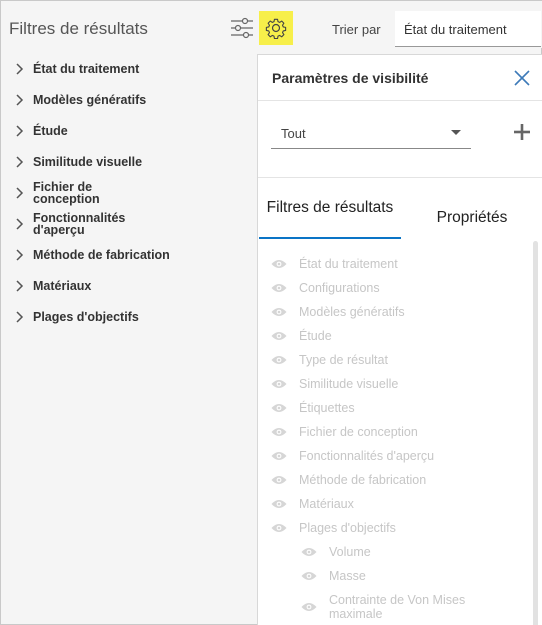 Image resolution: width=542 pixels, height=625 pixels. I want to click on popover-tabs: Filtres de résultats Propriétés, so click(400, 215).